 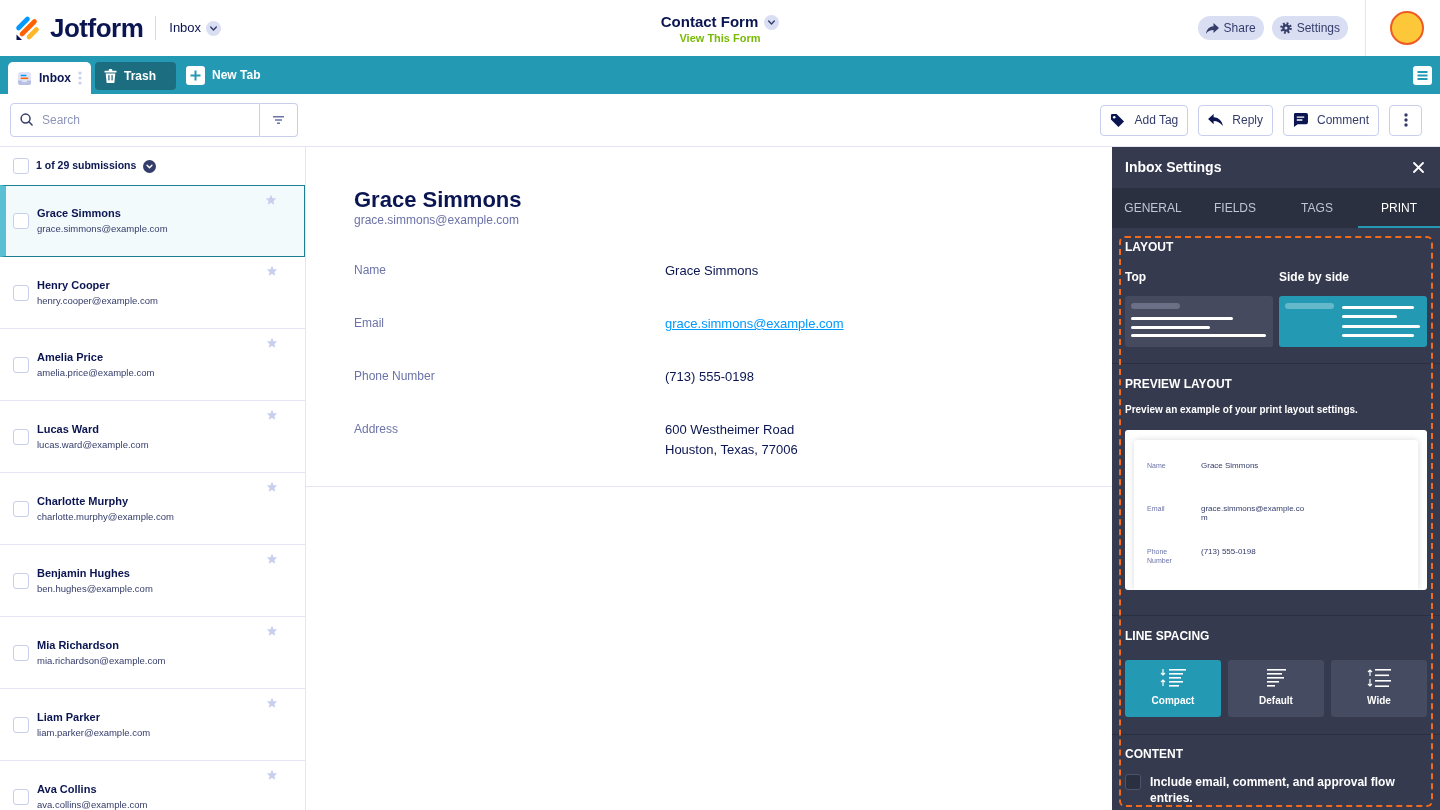 I want to click on line-spacing-option: Wide, so click(x=1379, y=688).